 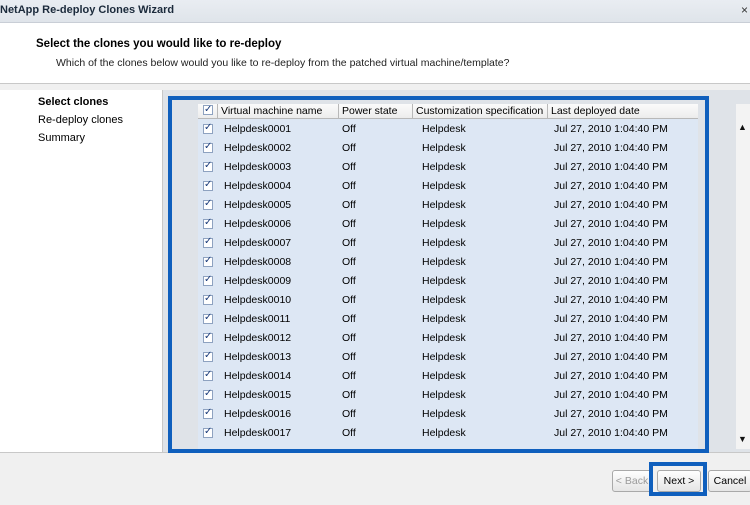 What do you see at coordinates (258, 433) in the screenshot?
I see `vm-name-cell: Helpdesk0017` at bounding box center [258, 433].